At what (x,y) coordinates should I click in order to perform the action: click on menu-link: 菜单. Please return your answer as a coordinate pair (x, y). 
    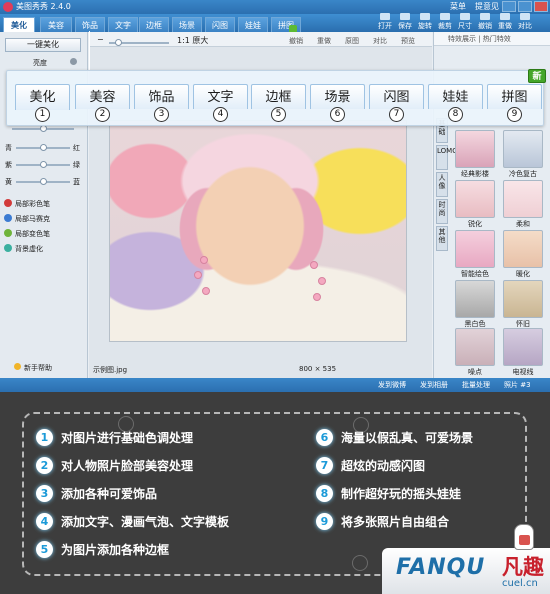
    Looking at the image, I should click on (458, 7).